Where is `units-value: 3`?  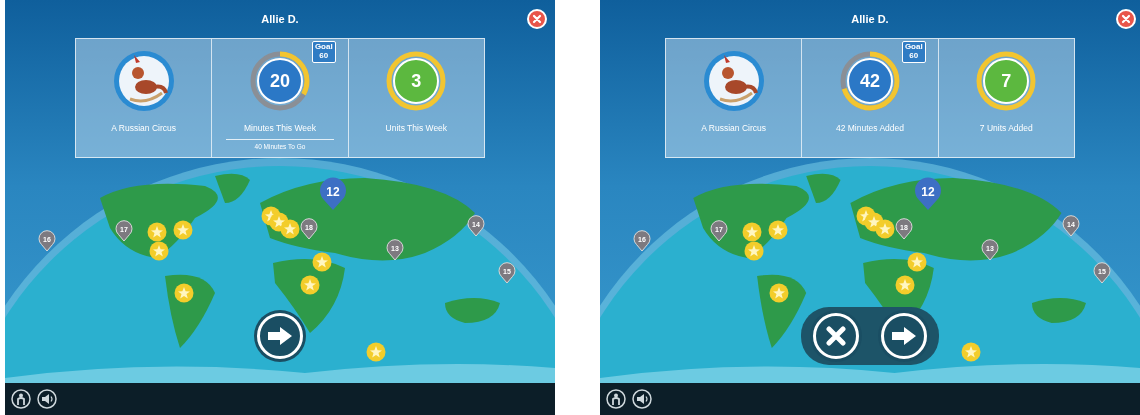 units-value: 3 is located at coordinates (416, 81).